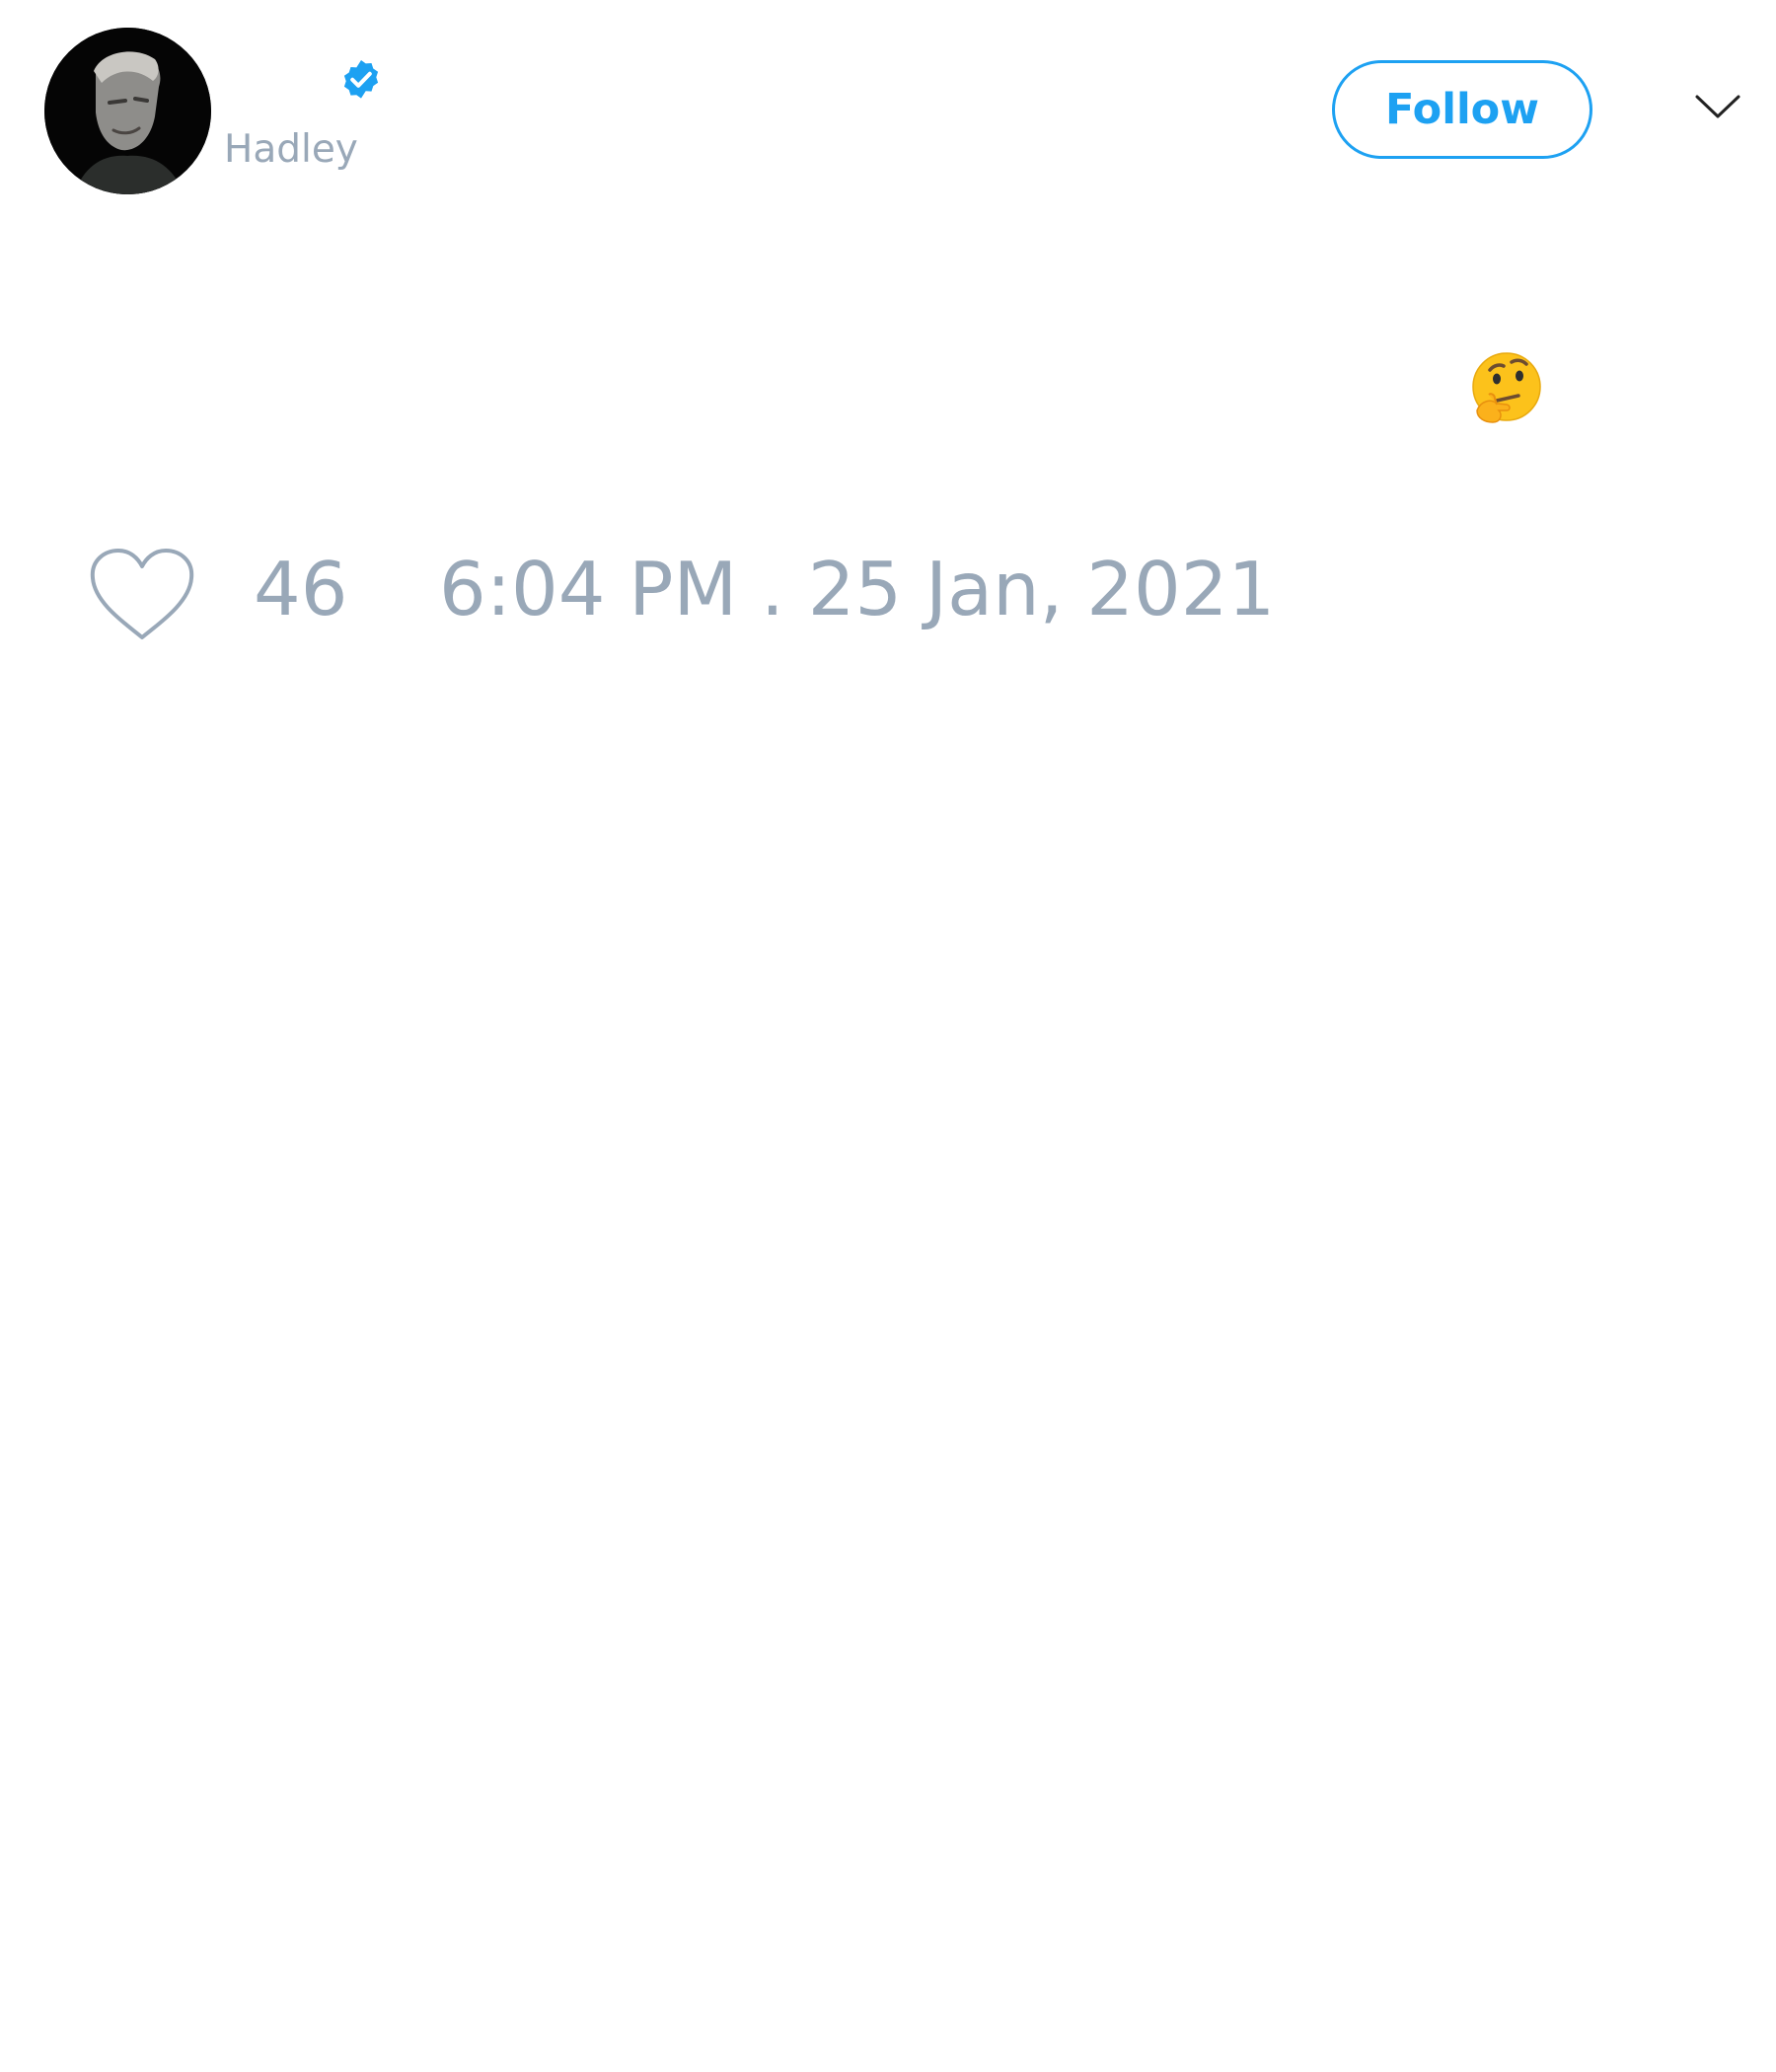 Image resolution: width=1776 pixels, height=2072 pixels. I want to click on chevron-down-icon, so click(1718, 108).